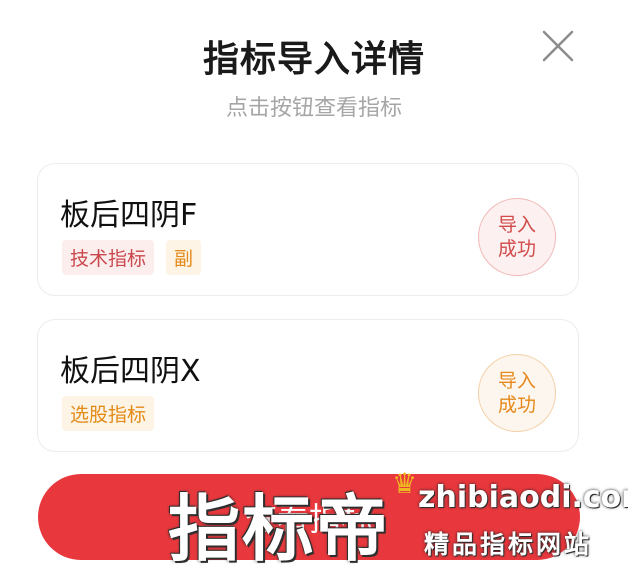  What do you see at coordinates (523, 497) in the screenshot?
I see `watermark-domain: zhibiaodi.com` at bounding box center [523, 497].